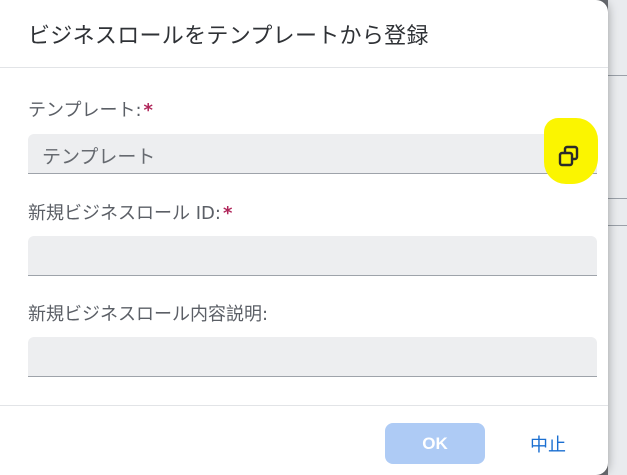  I want to click on role-id-input, so click(312, 256).